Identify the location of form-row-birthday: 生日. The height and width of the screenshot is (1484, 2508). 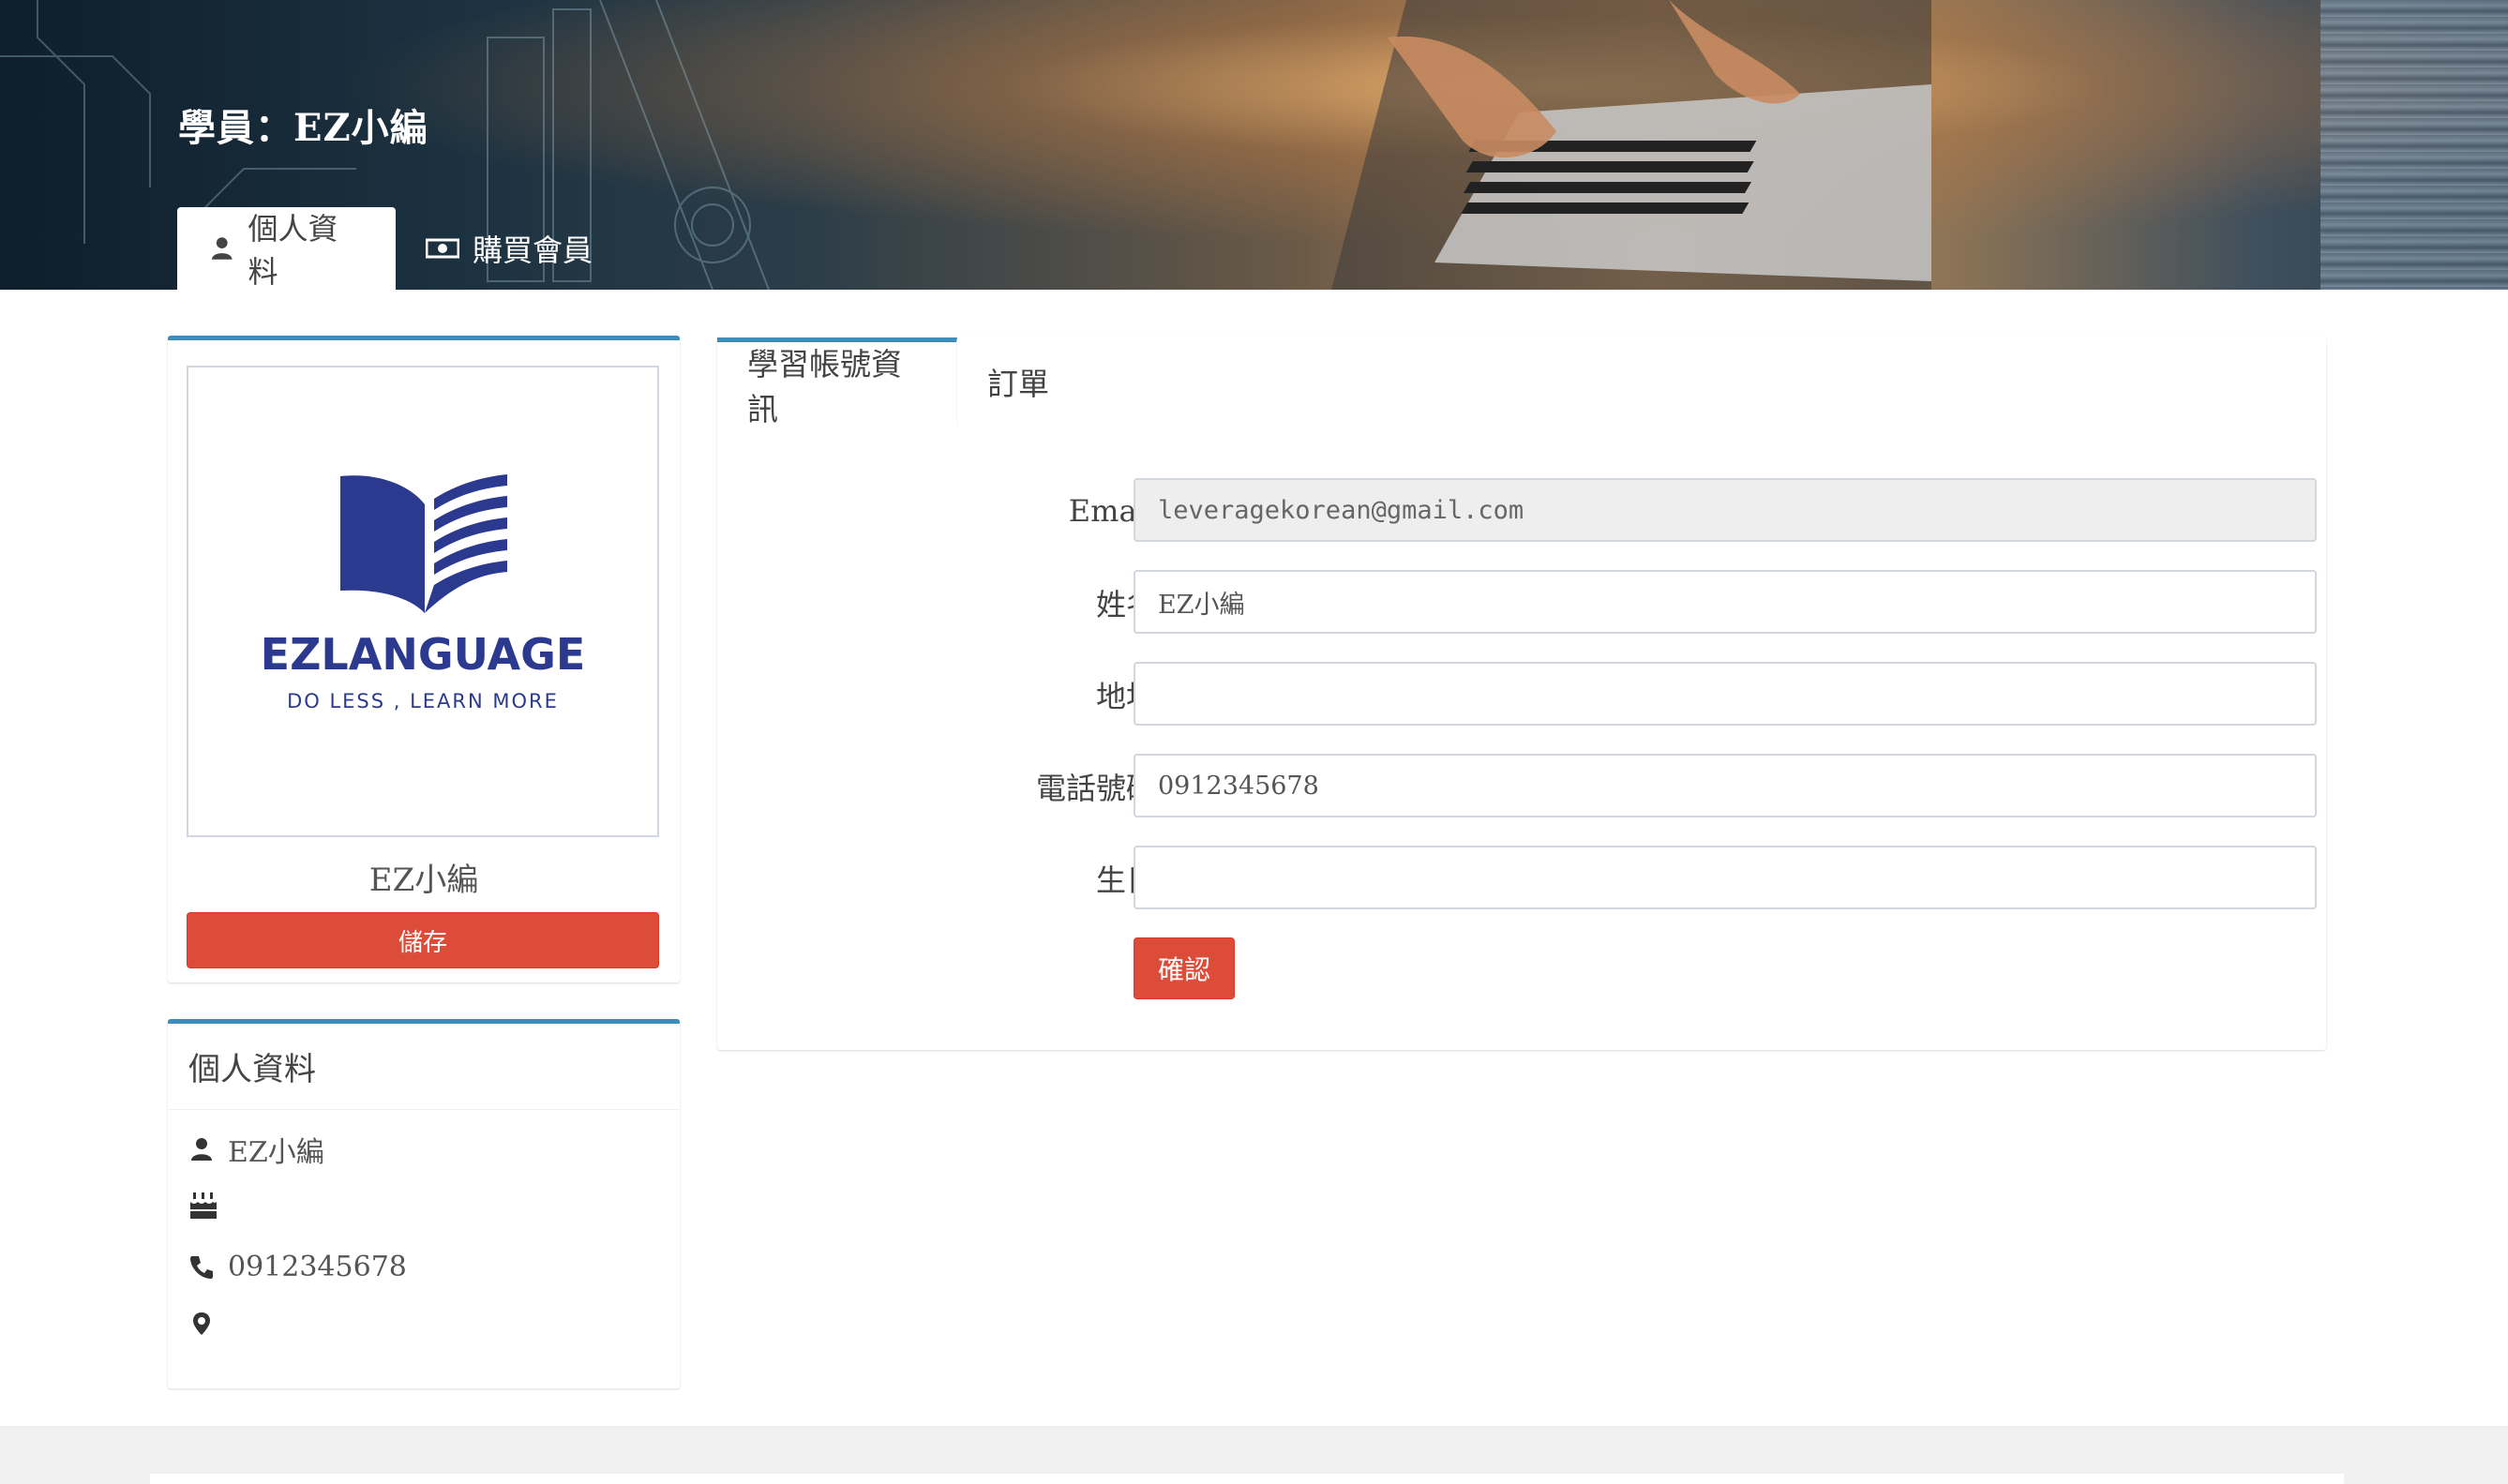
(1521, 878).